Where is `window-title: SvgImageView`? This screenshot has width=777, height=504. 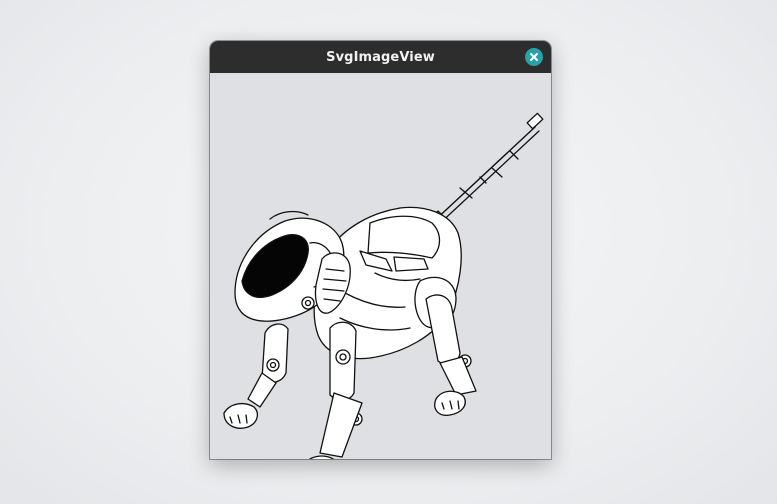 window-title: SvgImageView is located at coordinates (380, 57).